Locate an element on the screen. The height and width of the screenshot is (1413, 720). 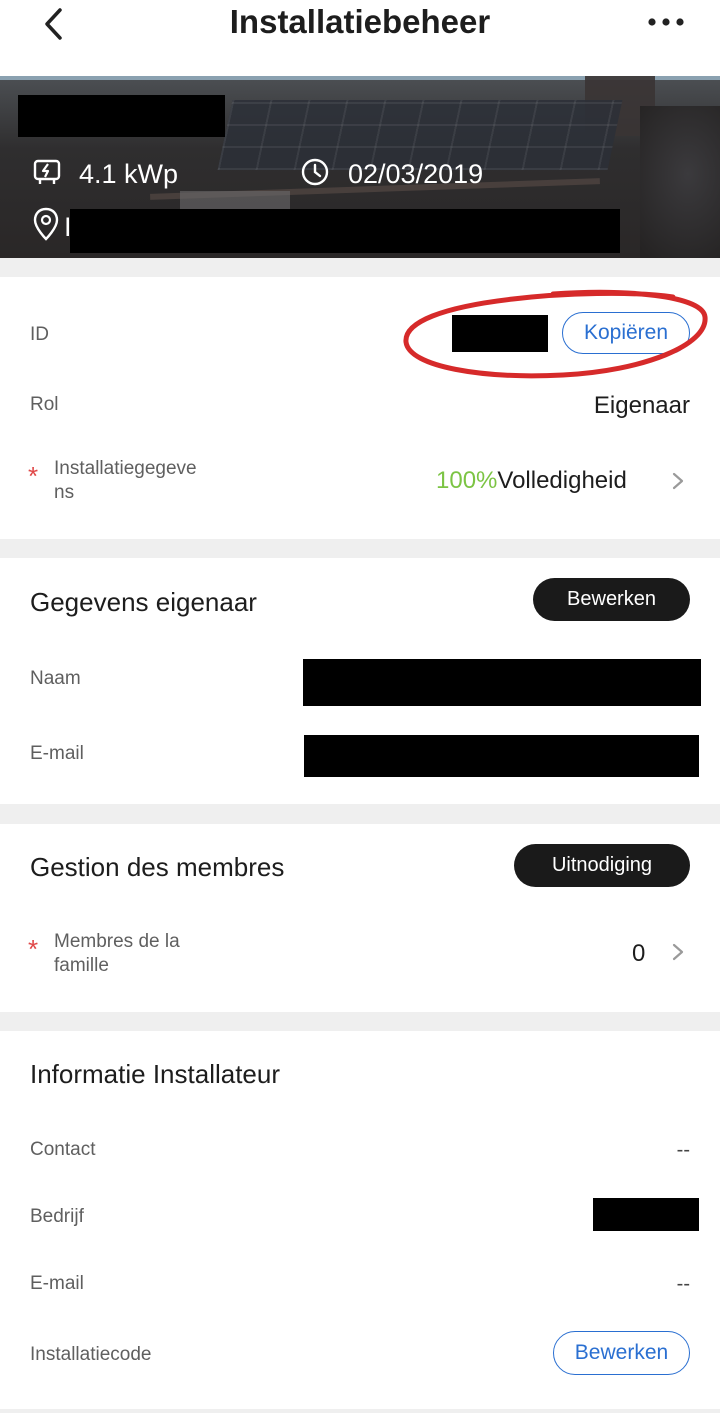
id-label: ID is located at coordinates (39, 334).